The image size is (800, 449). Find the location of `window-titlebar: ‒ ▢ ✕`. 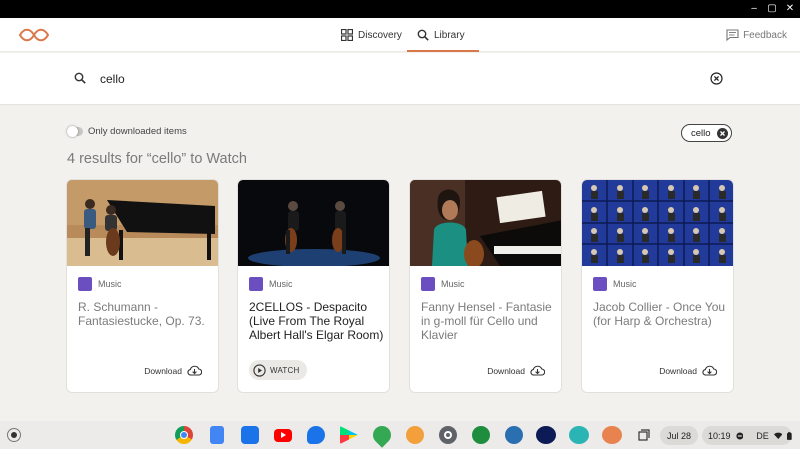

window-titlebar: ‒ ▢ ✕ is located at coordinates (400, 9).